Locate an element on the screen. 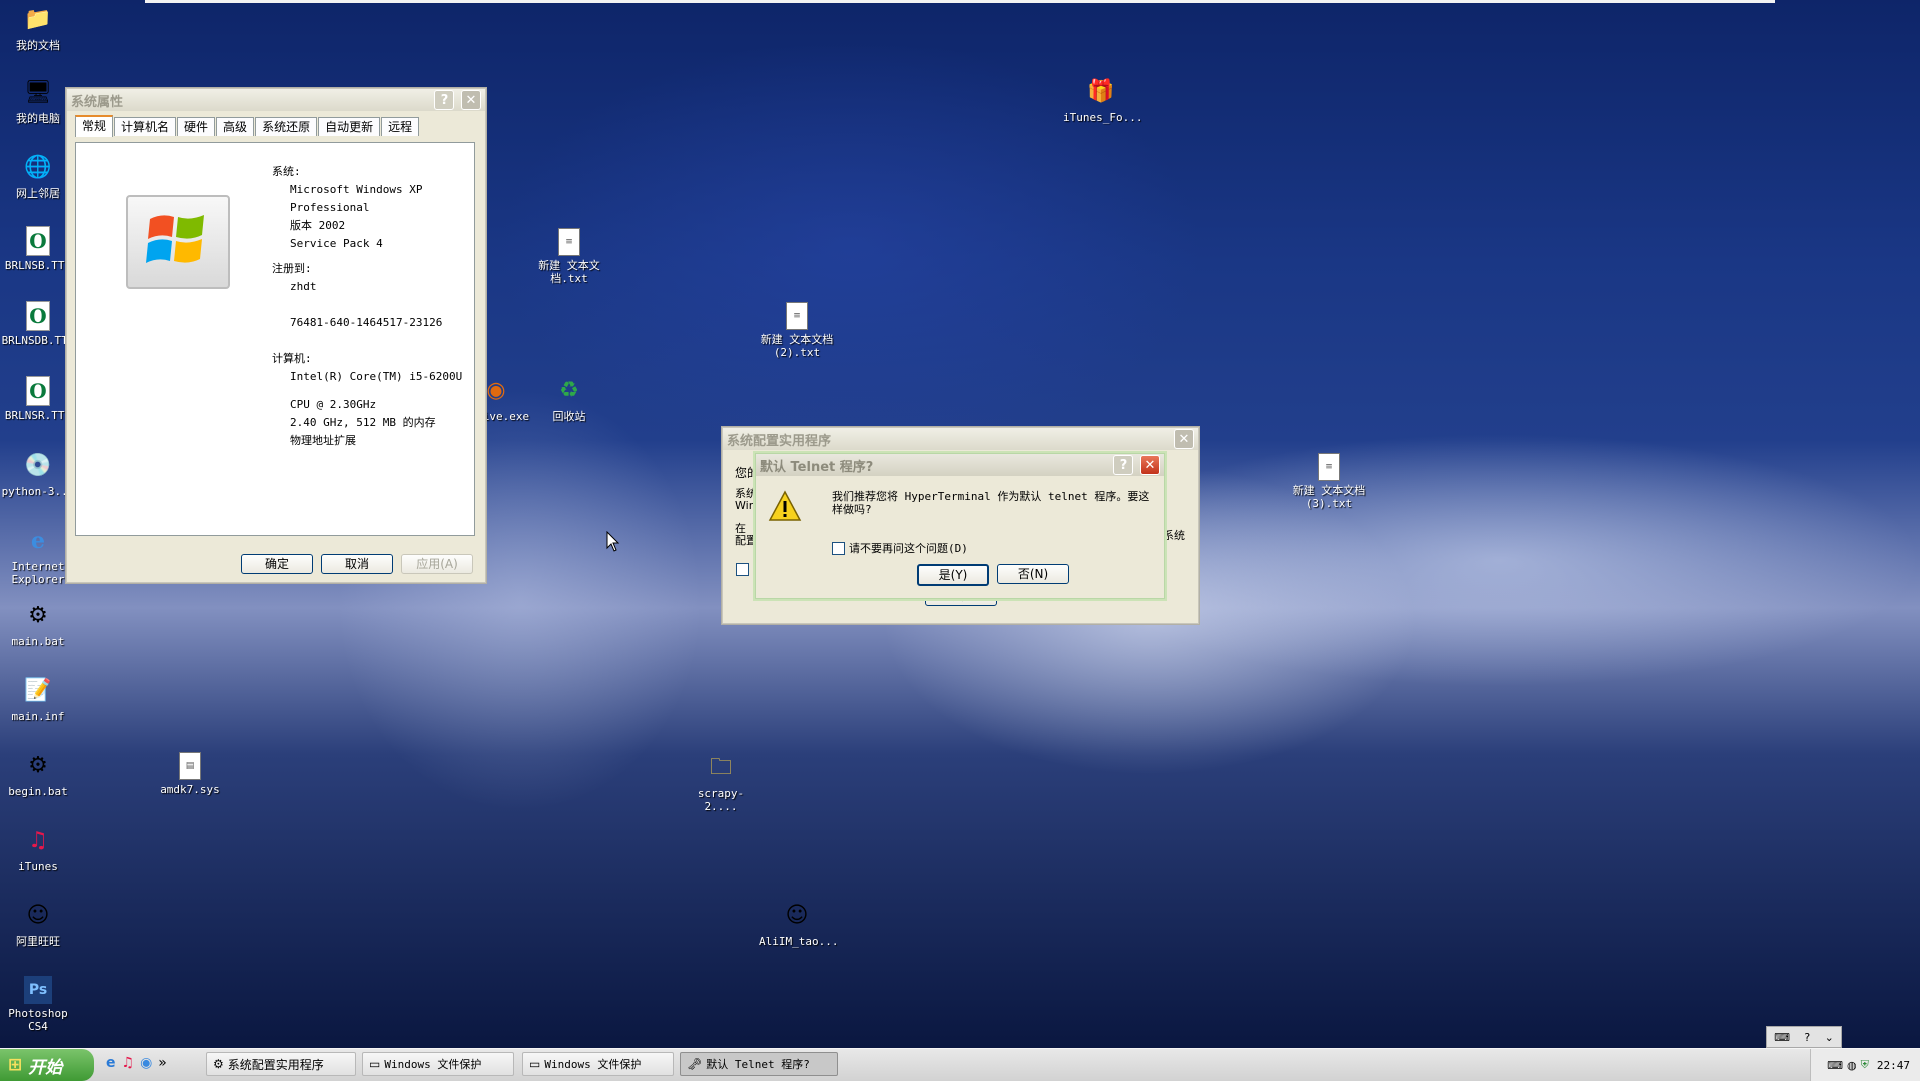  network-tray-icon: ◍ is located at coordinates (1852, 1065).